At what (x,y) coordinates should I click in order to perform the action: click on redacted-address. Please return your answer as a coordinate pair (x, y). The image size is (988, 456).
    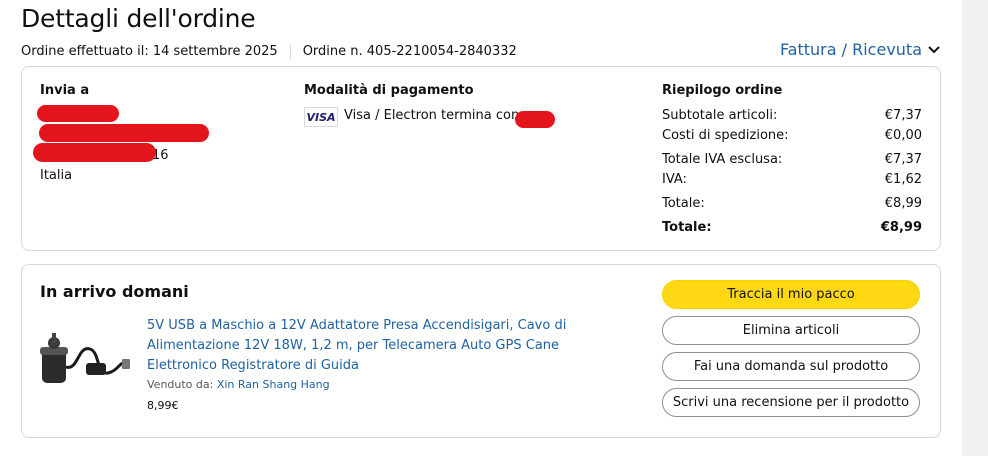
    Looking at the image, I should click on (124, 133).